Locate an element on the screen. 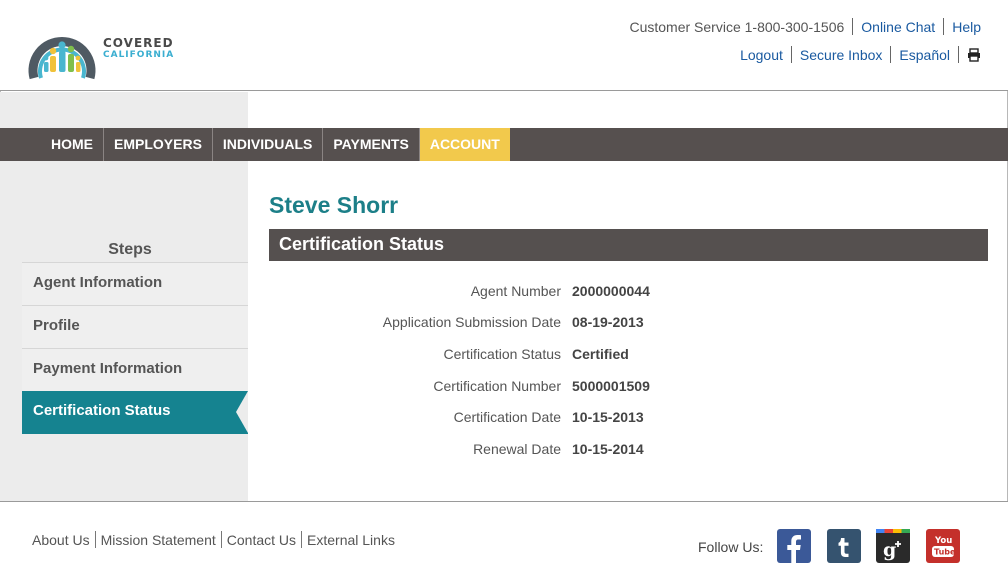 The image size is (1008, 575). step-profile: Profile is located at coordinates (135, 326).